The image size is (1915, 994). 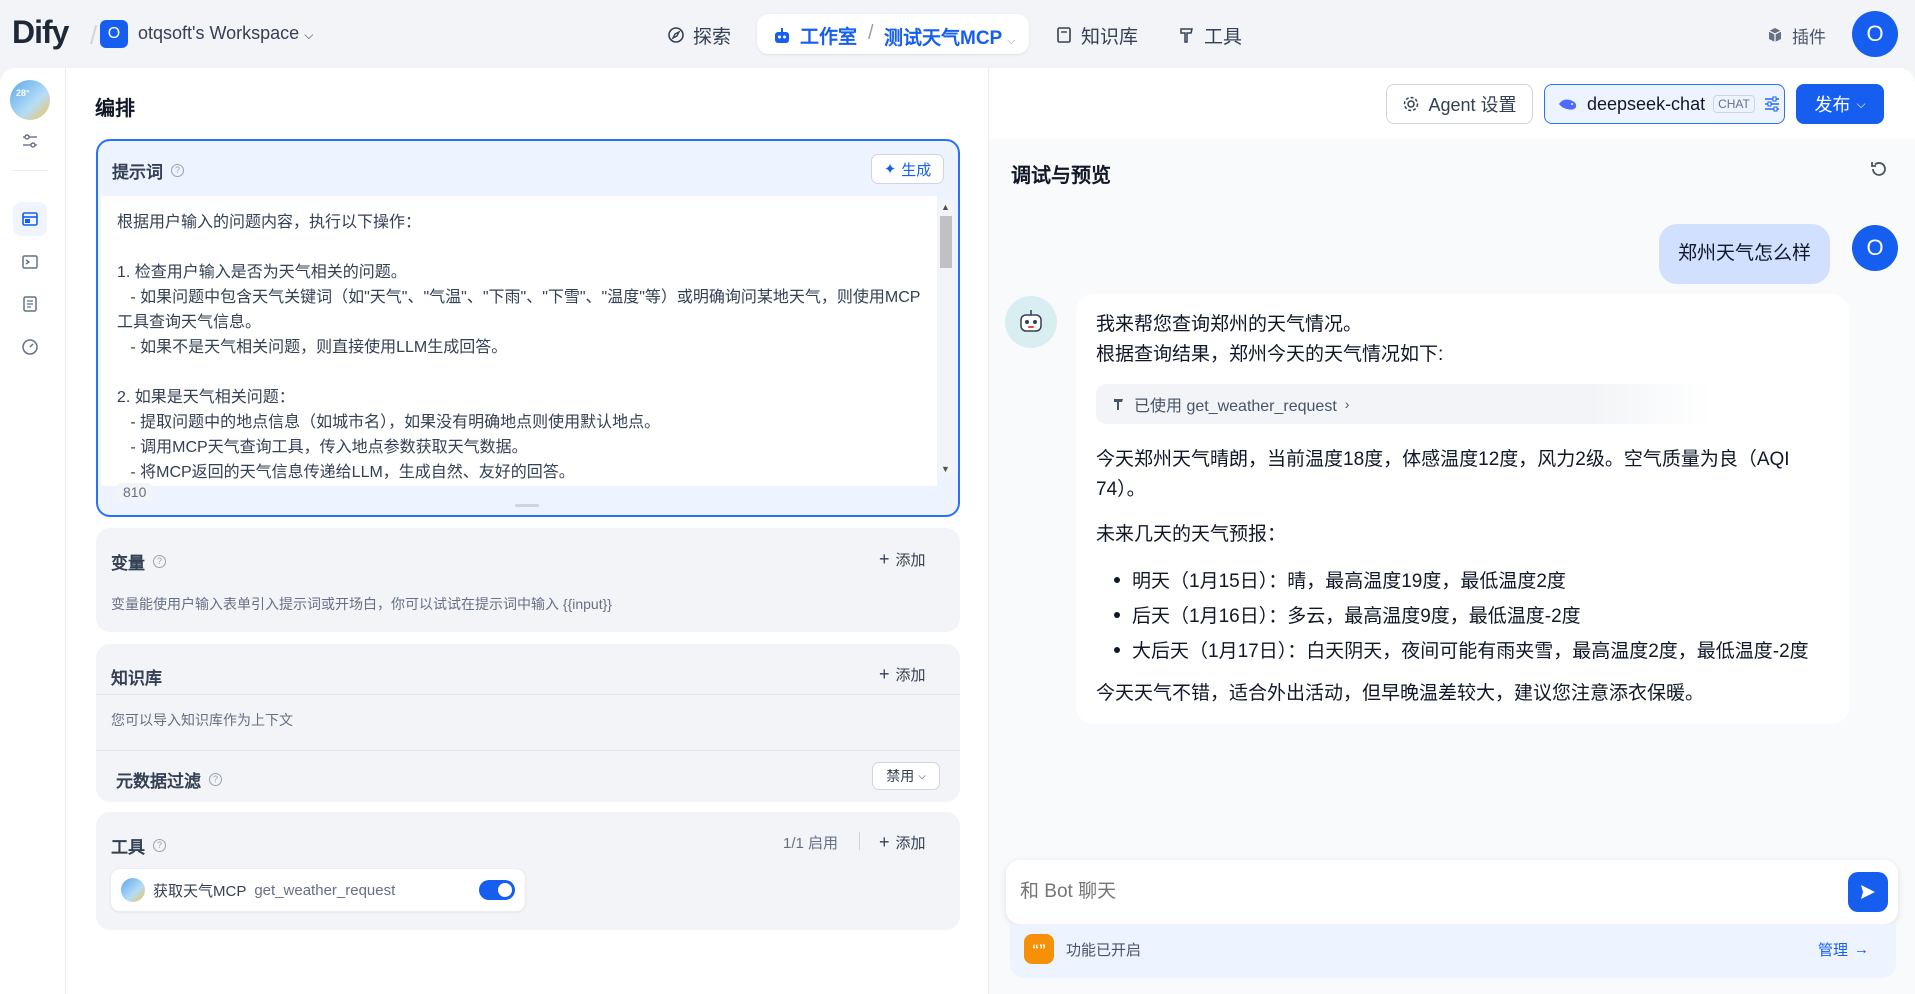 I want to click on tool-used-chip: 已使用 get_weather_request ›, so click(x=1404, y=404).